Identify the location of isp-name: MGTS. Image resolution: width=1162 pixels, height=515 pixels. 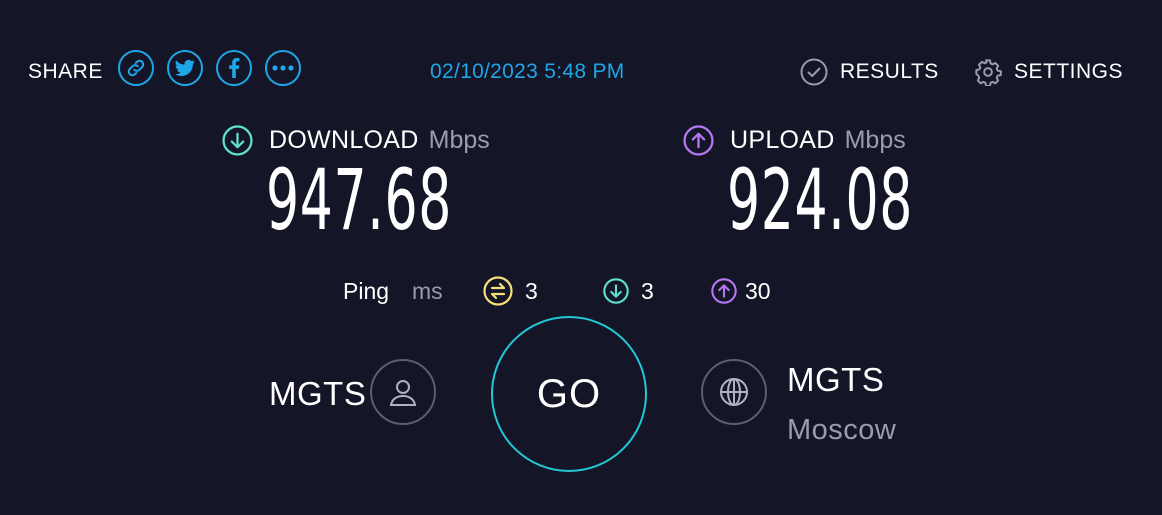
(318, 393).